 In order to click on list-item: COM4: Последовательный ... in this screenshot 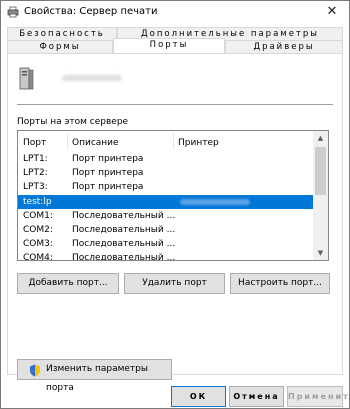, I will do `click(166, 256)`.